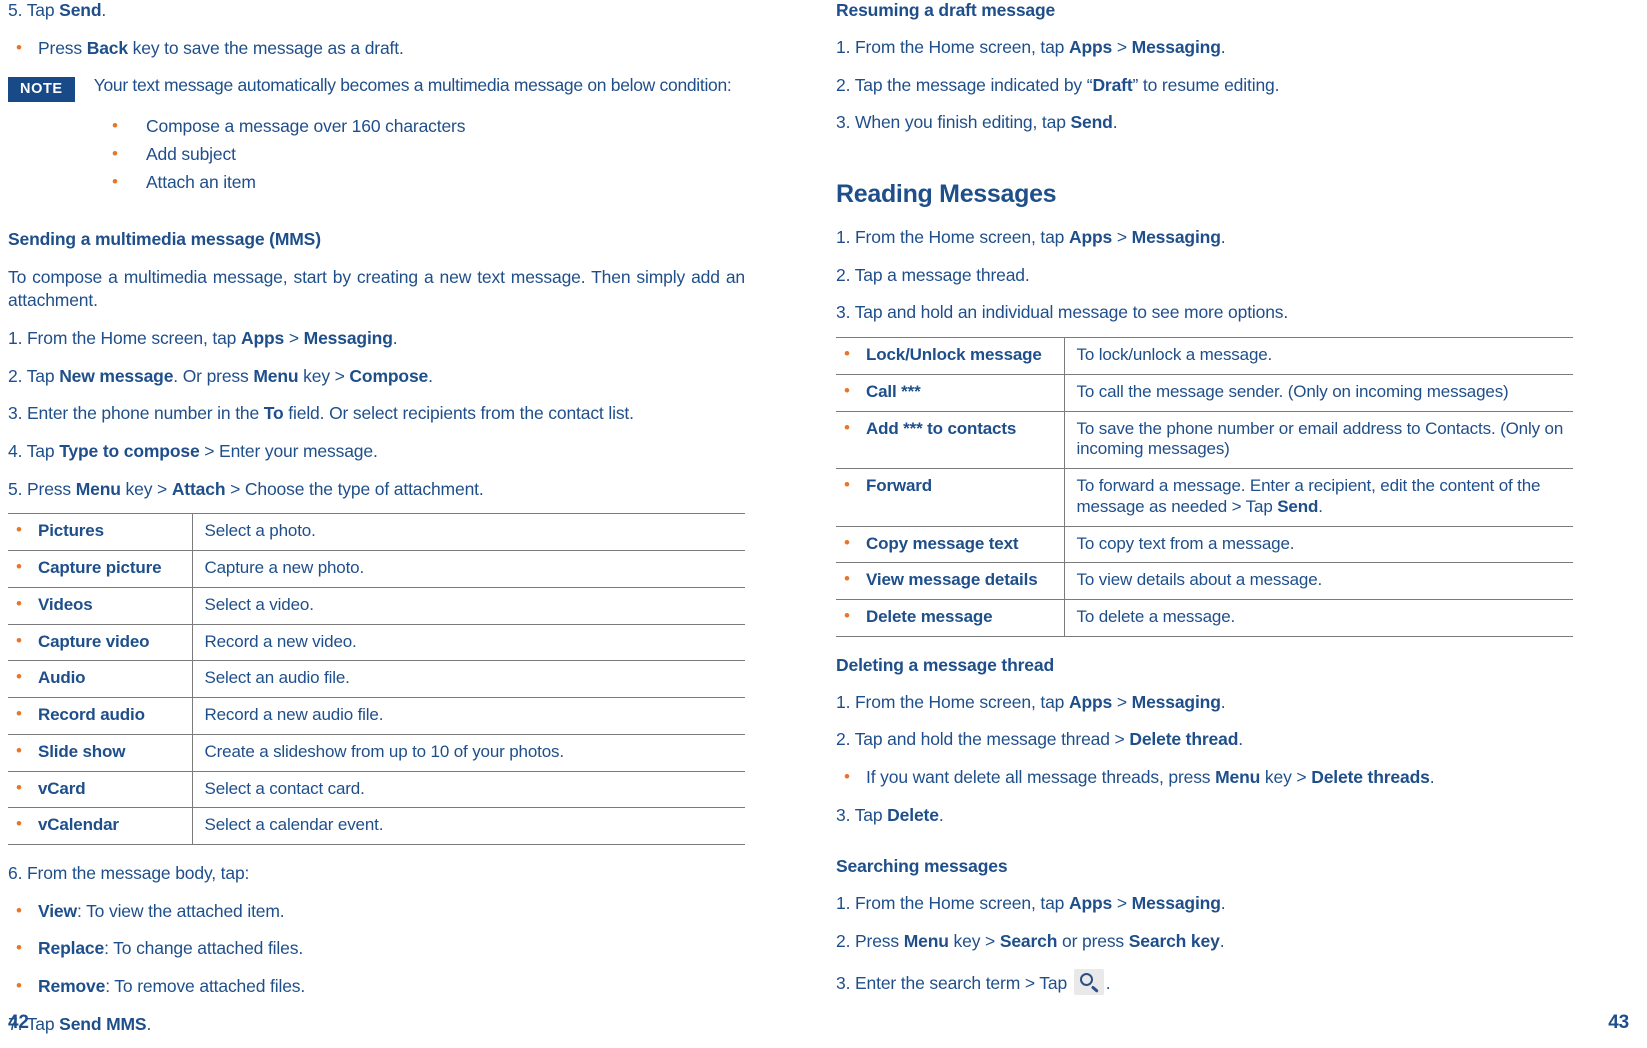 This screenshot has height=1048, width=1647. What do you see at coordinates (348, 337) in the screenshot?
I see `mms-step-1-b2: Messaging` at bounding box center [348, 337].